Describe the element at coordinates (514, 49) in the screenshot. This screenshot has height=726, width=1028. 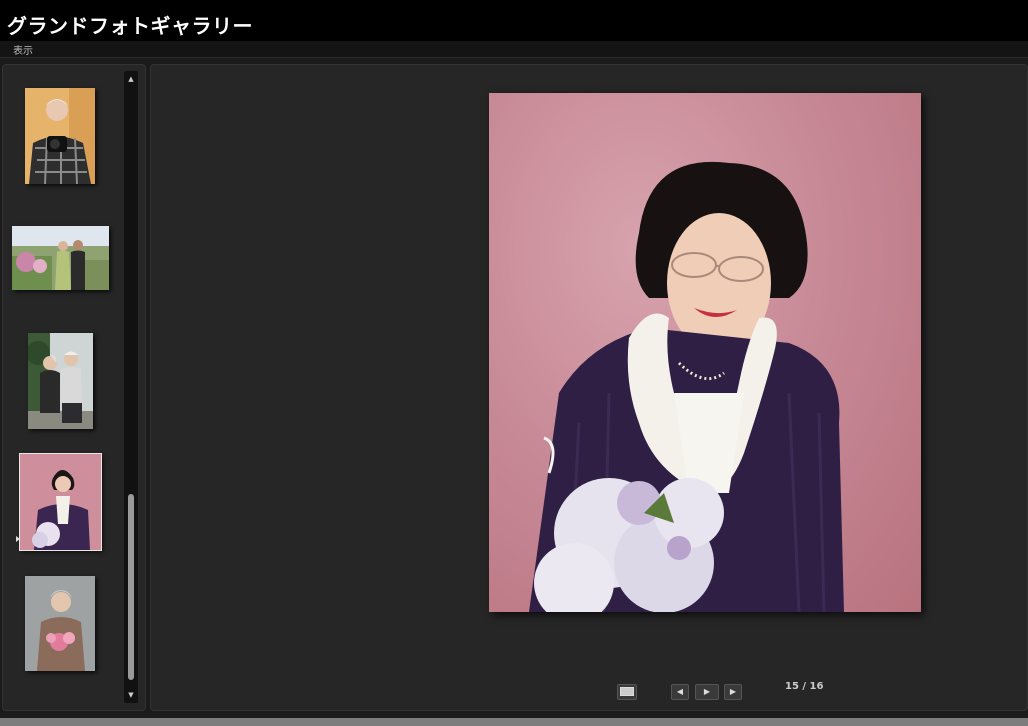
I see `menu-bar: 表示` at that location.